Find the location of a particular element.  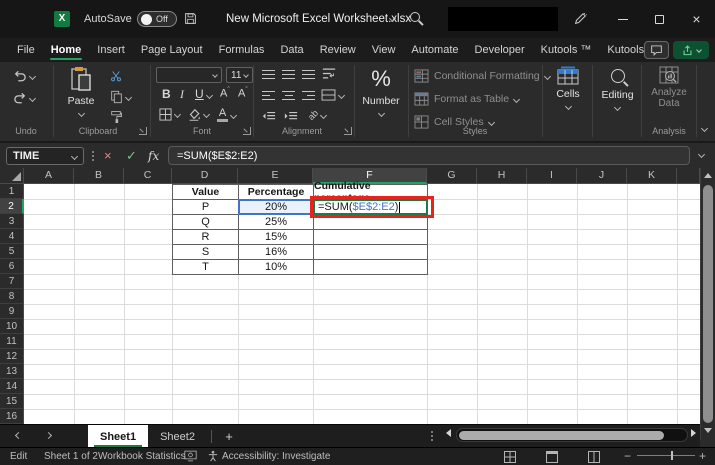

sheet-tab-sheet2: Sheet2 is located at coordinates (177, 436).